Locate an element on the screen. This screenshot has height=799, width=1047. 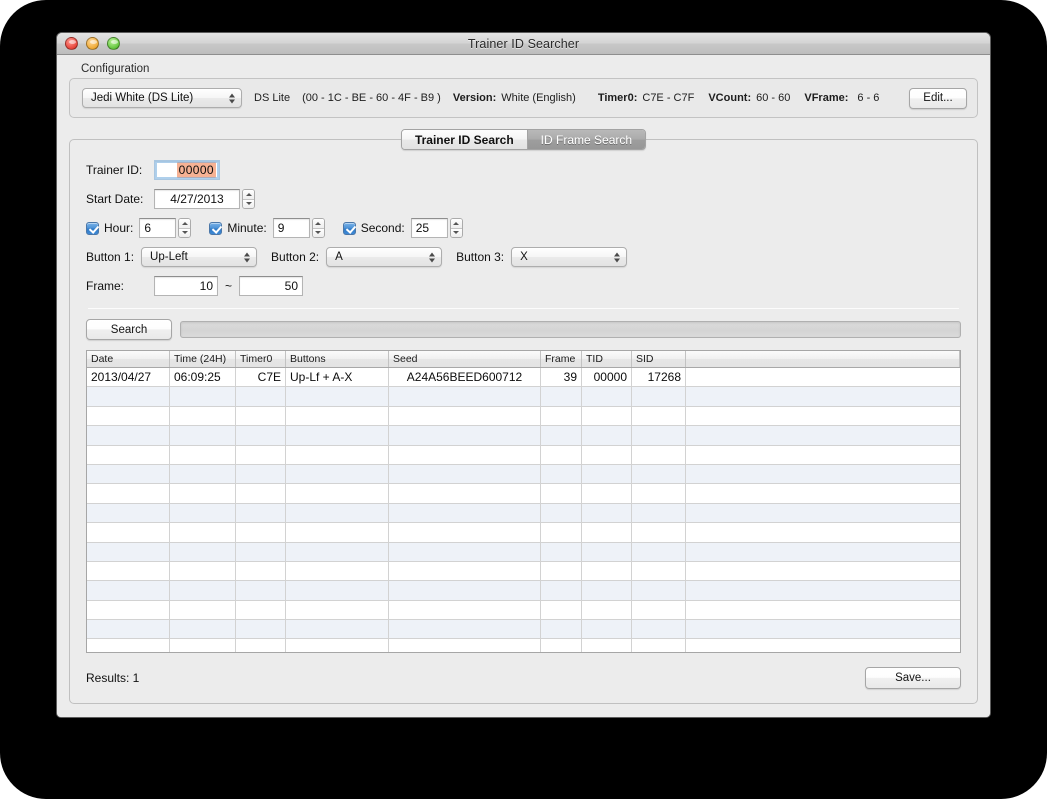
column-header-timer0: Timer0 is located at coordinates (261, 359).